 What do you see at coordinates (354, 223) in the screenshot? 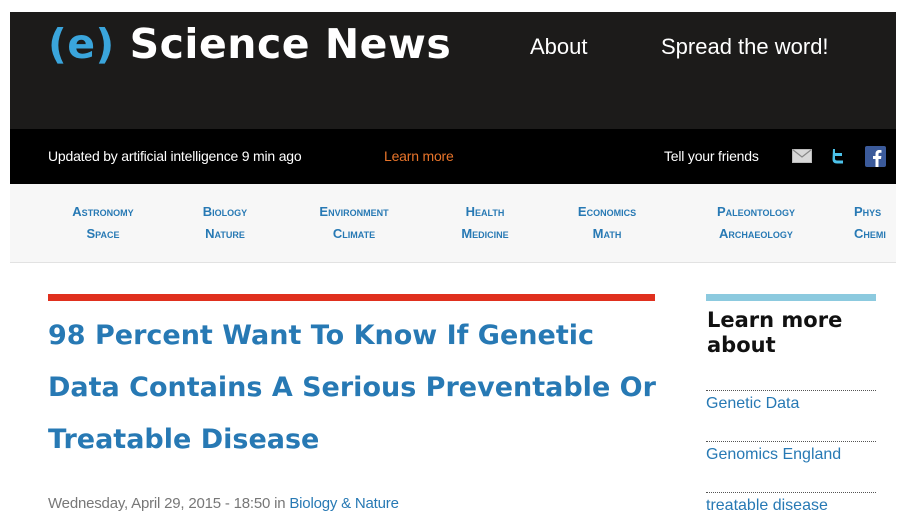
I see `category-environment-climate: Environment Climate` at bounding box center [354, 223].